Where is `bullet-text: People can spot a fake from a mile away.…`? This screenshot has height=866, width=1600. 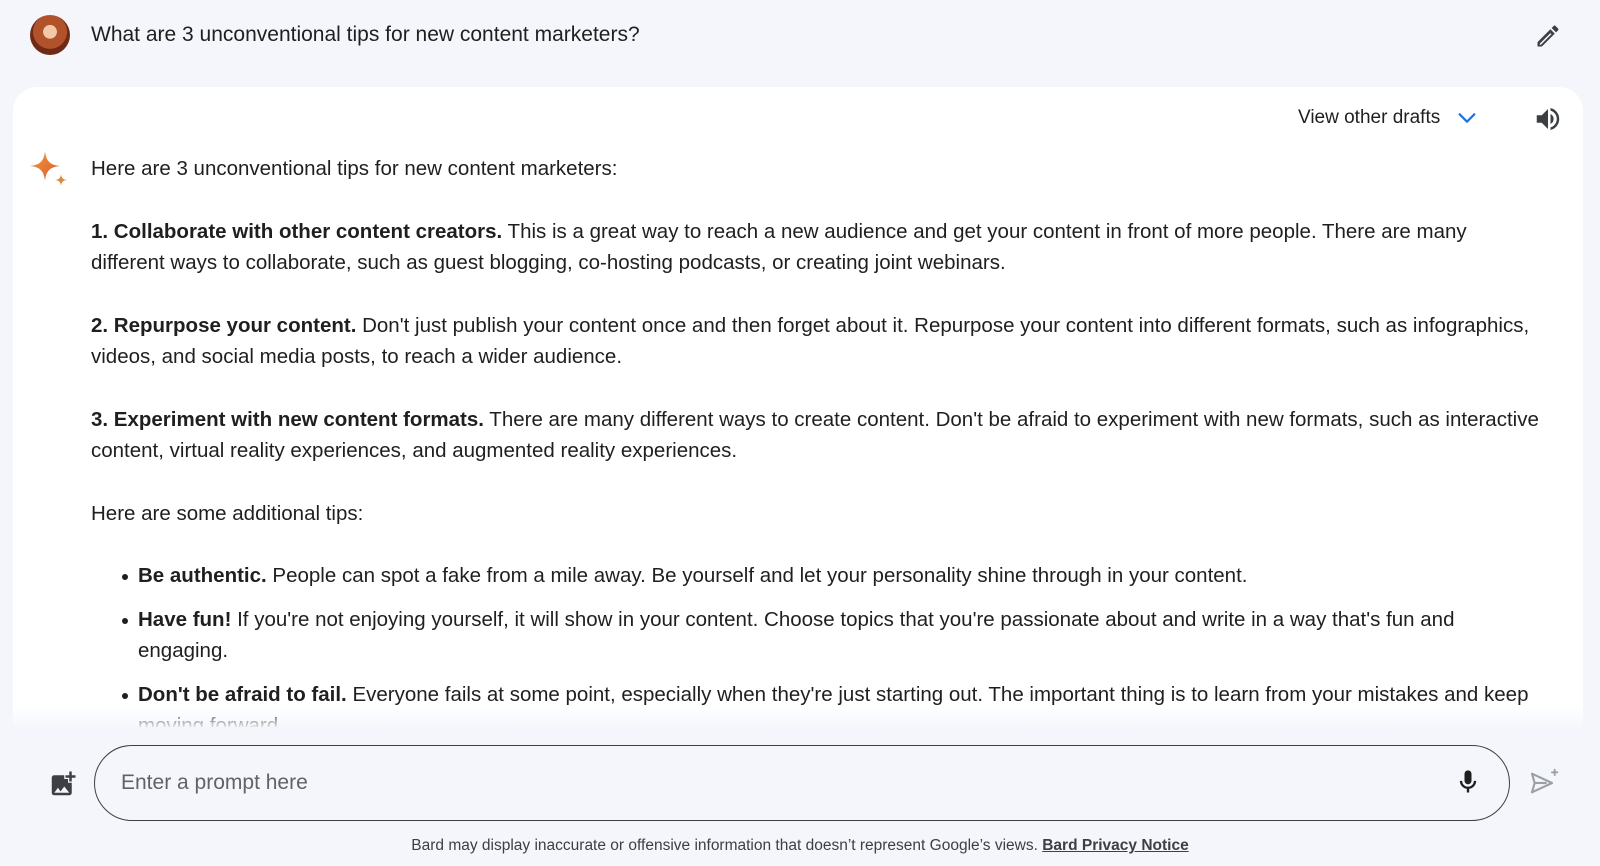
bullet-text: People can spot a fake from a mile away.… is located at coordinates (757, 575).